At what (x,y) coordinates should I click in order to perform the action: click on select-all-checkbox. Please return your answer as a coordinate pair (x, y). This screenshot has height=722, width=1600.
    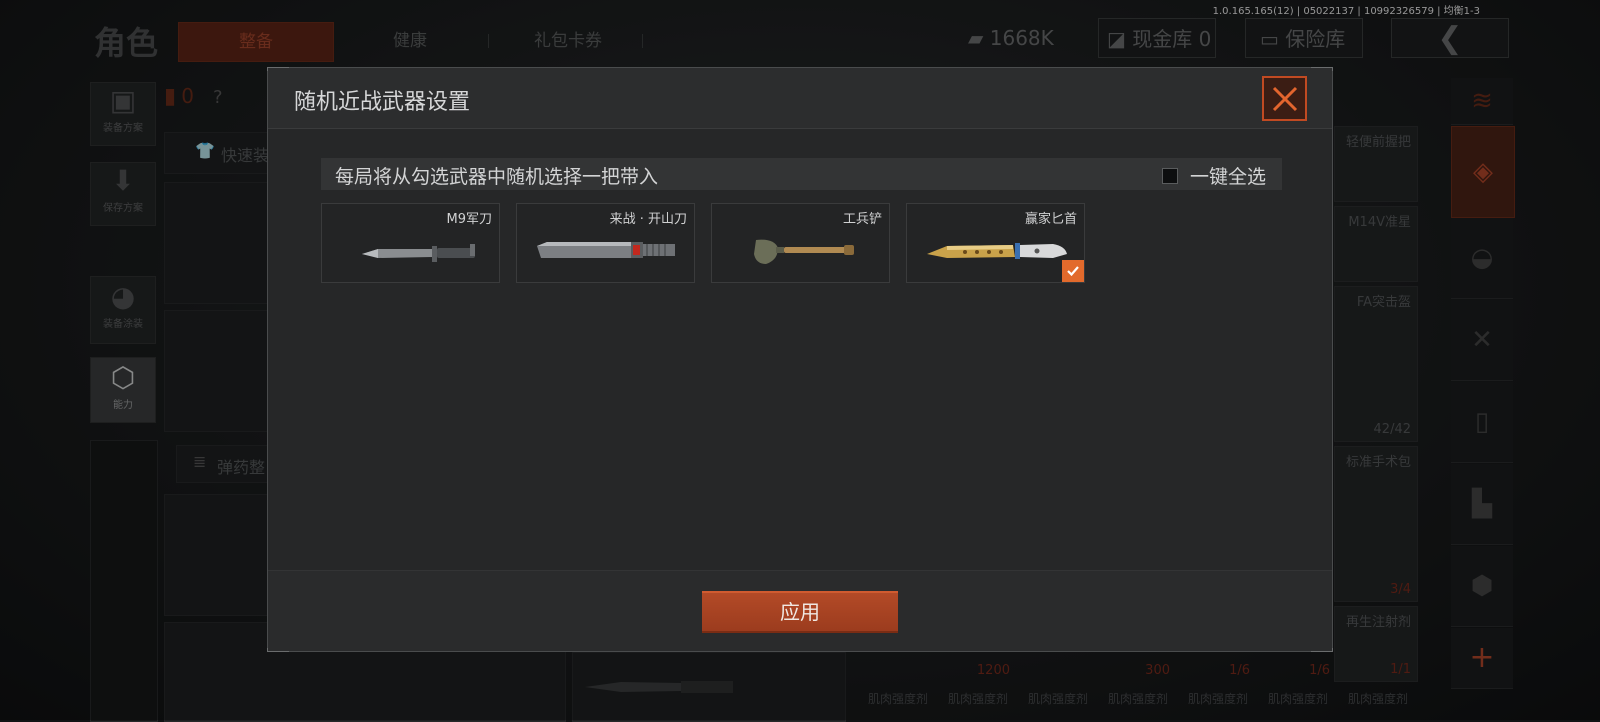
    Looking at the image, I should click on (1169, 175).